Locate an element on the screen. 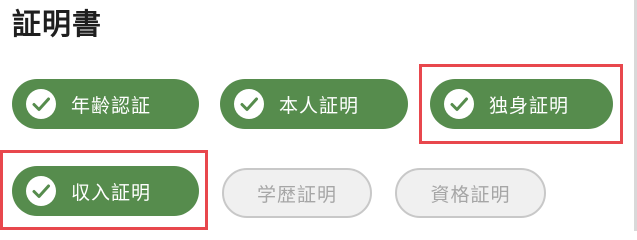 The image size is (637, 240). chip-label: 資格証明 is located at coordinates (470, 194).